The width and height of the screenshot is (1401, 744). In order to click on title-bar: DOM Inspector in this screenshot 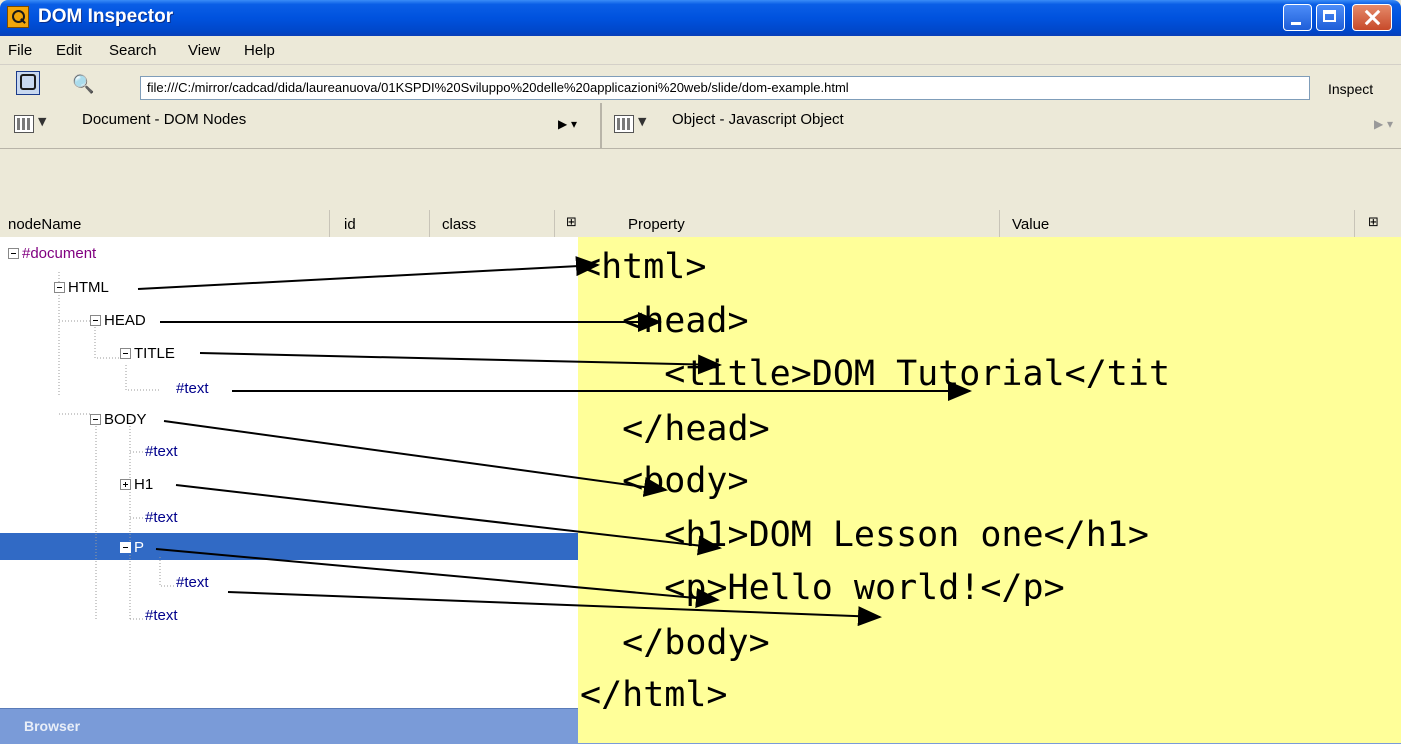, I will do `click(700, 18)`.